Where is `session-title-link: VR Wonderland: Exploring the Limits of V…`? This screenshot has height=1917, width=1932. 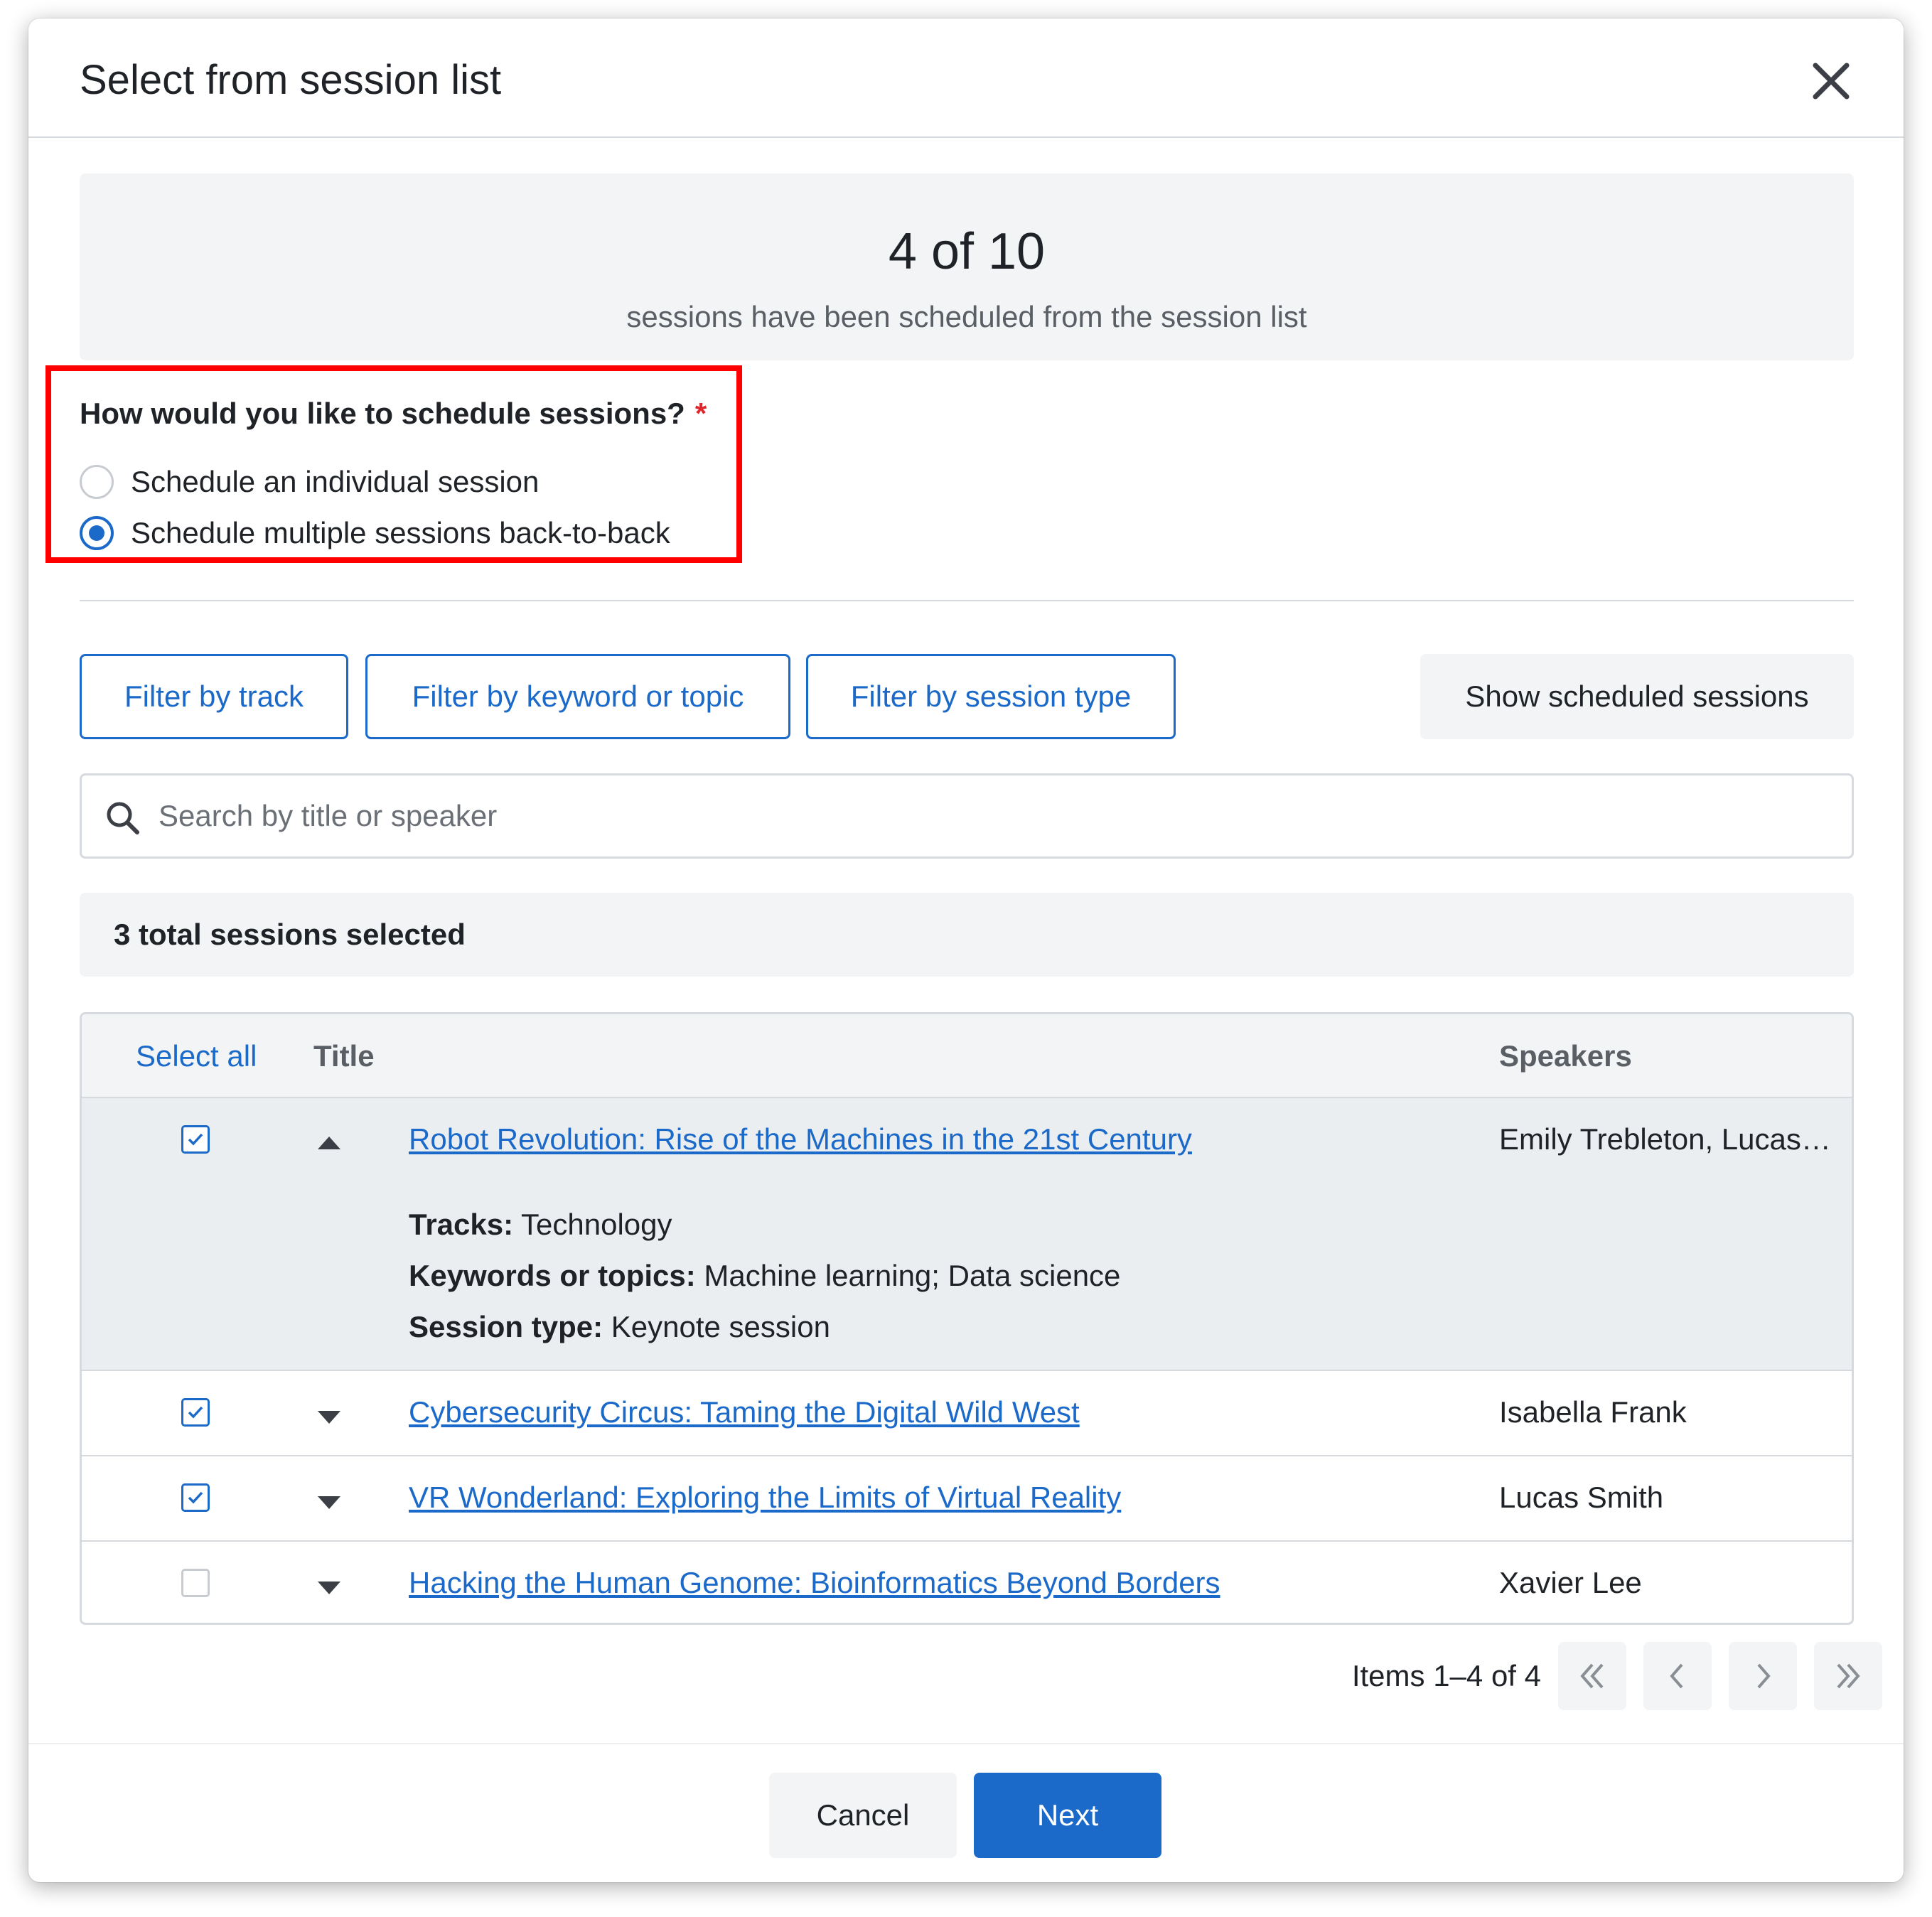 session-title-link: VR Wonderland: Exploring the Limits of V… is located at coordinates (765, 1497).